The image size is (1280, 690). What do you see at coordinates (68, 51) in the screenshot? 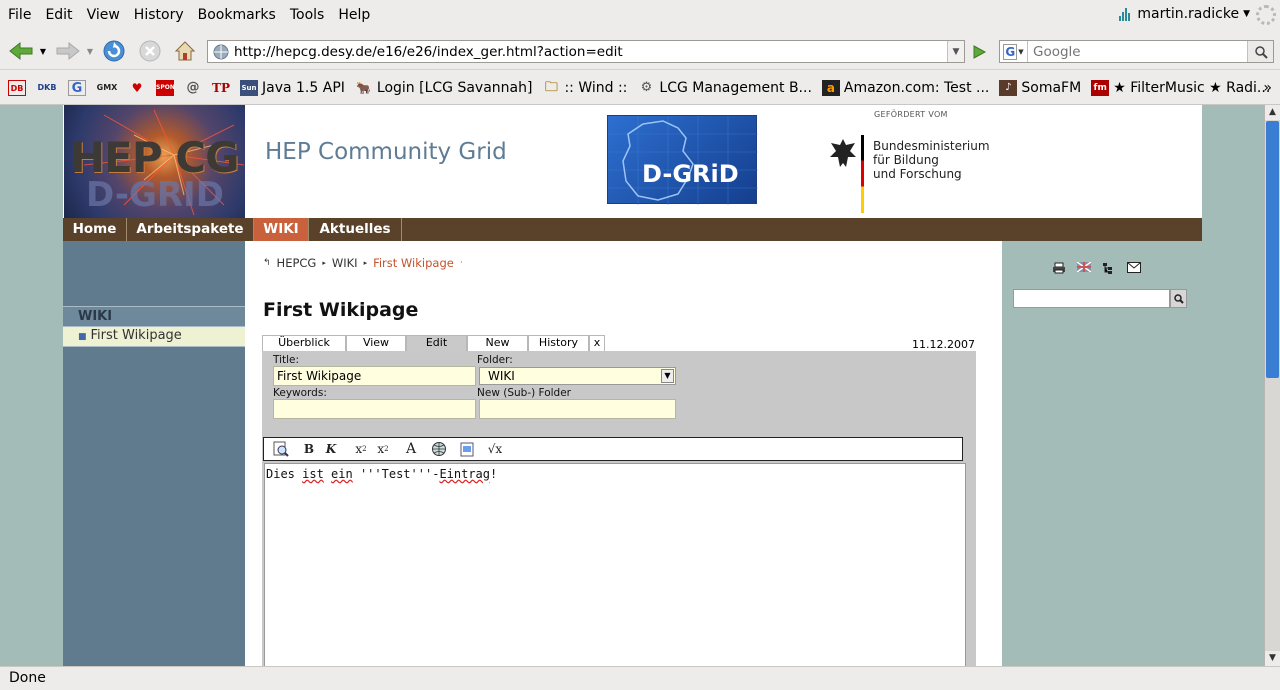
I see `forward-button` at bounding box center [68, 51].